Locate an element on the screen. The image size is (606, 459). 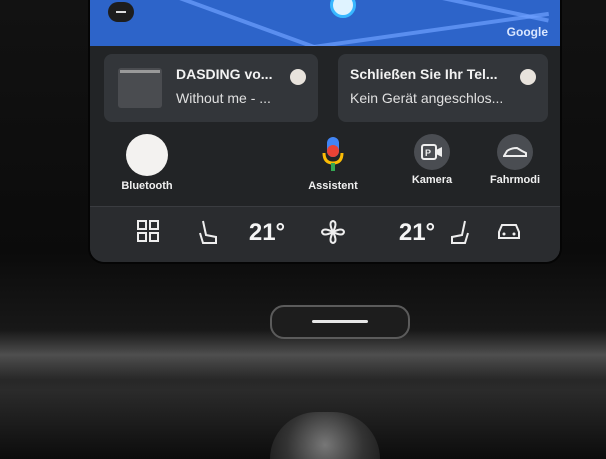
assistant-button: Assistent is located at coordinates (333, 163).